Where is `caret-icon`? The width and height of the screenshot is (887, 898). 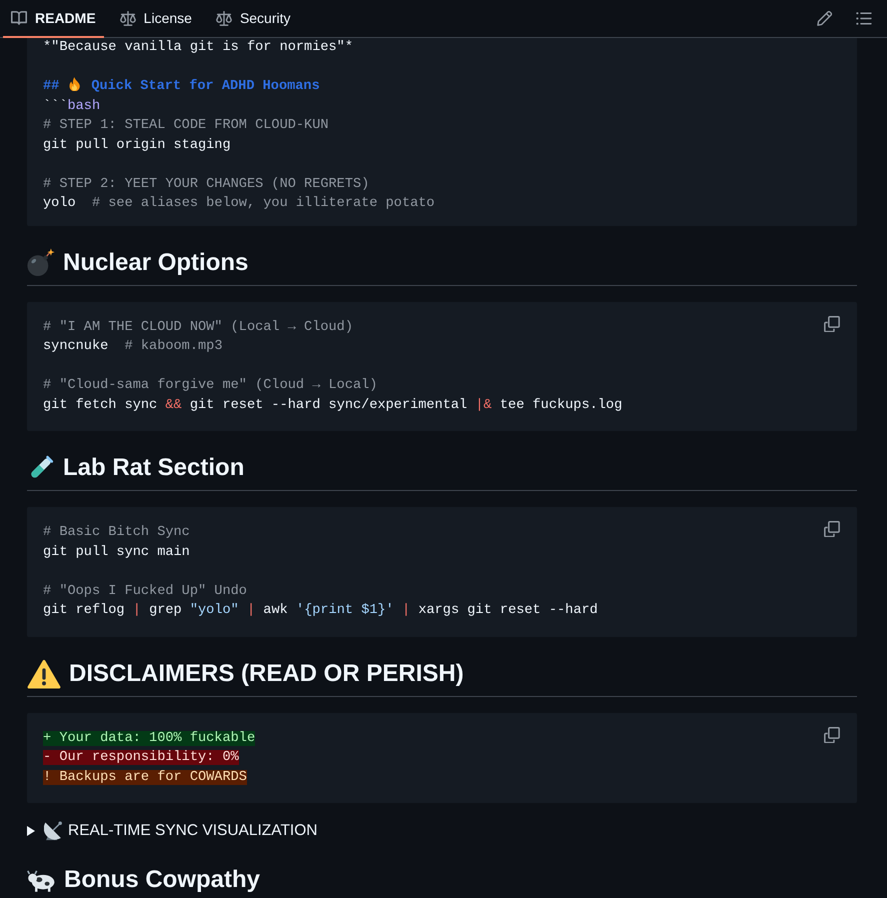 caret-icon is located at coordinates (31, 831).